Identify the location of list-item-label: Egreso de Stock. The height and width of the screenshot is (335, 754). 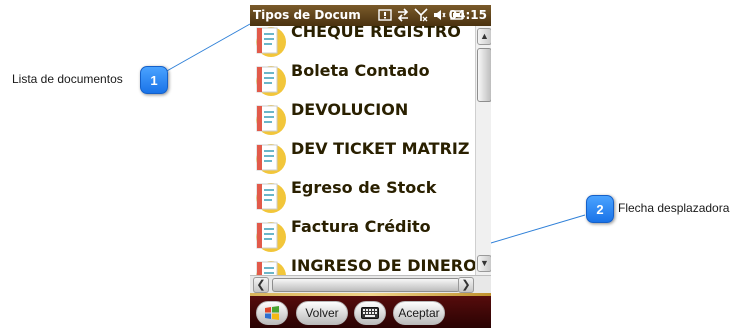
(364, 187).